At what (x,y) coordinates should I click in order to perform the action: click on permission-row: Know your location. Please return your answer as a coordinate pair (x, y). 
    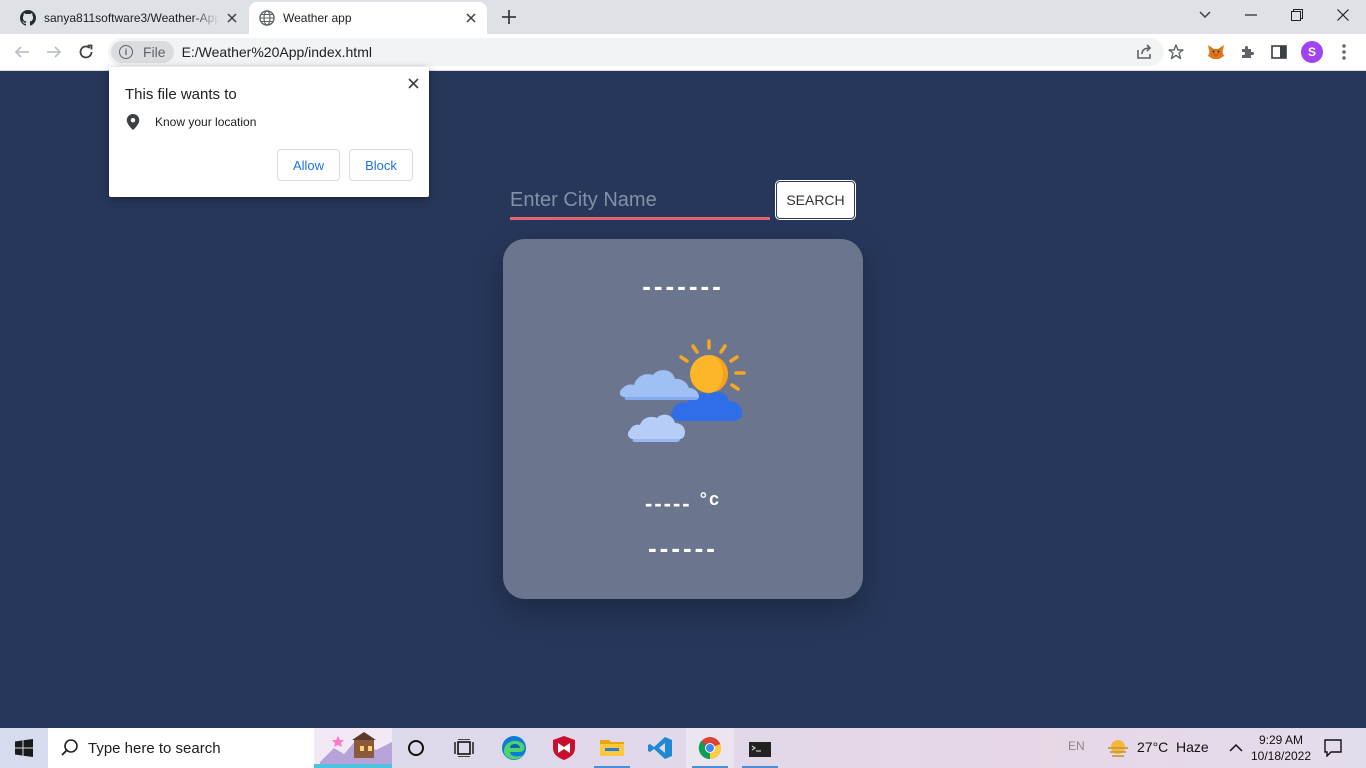
    Looking at the image, I should click on (191, 122).